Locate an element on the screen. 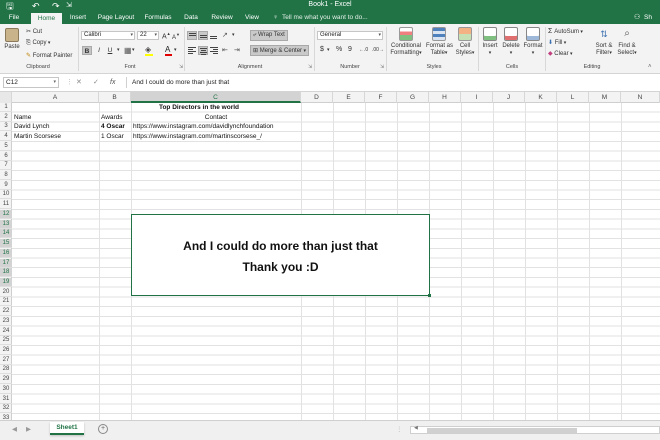  decrease-indent-icon: ⇤ is located at coordinates (225, 50).